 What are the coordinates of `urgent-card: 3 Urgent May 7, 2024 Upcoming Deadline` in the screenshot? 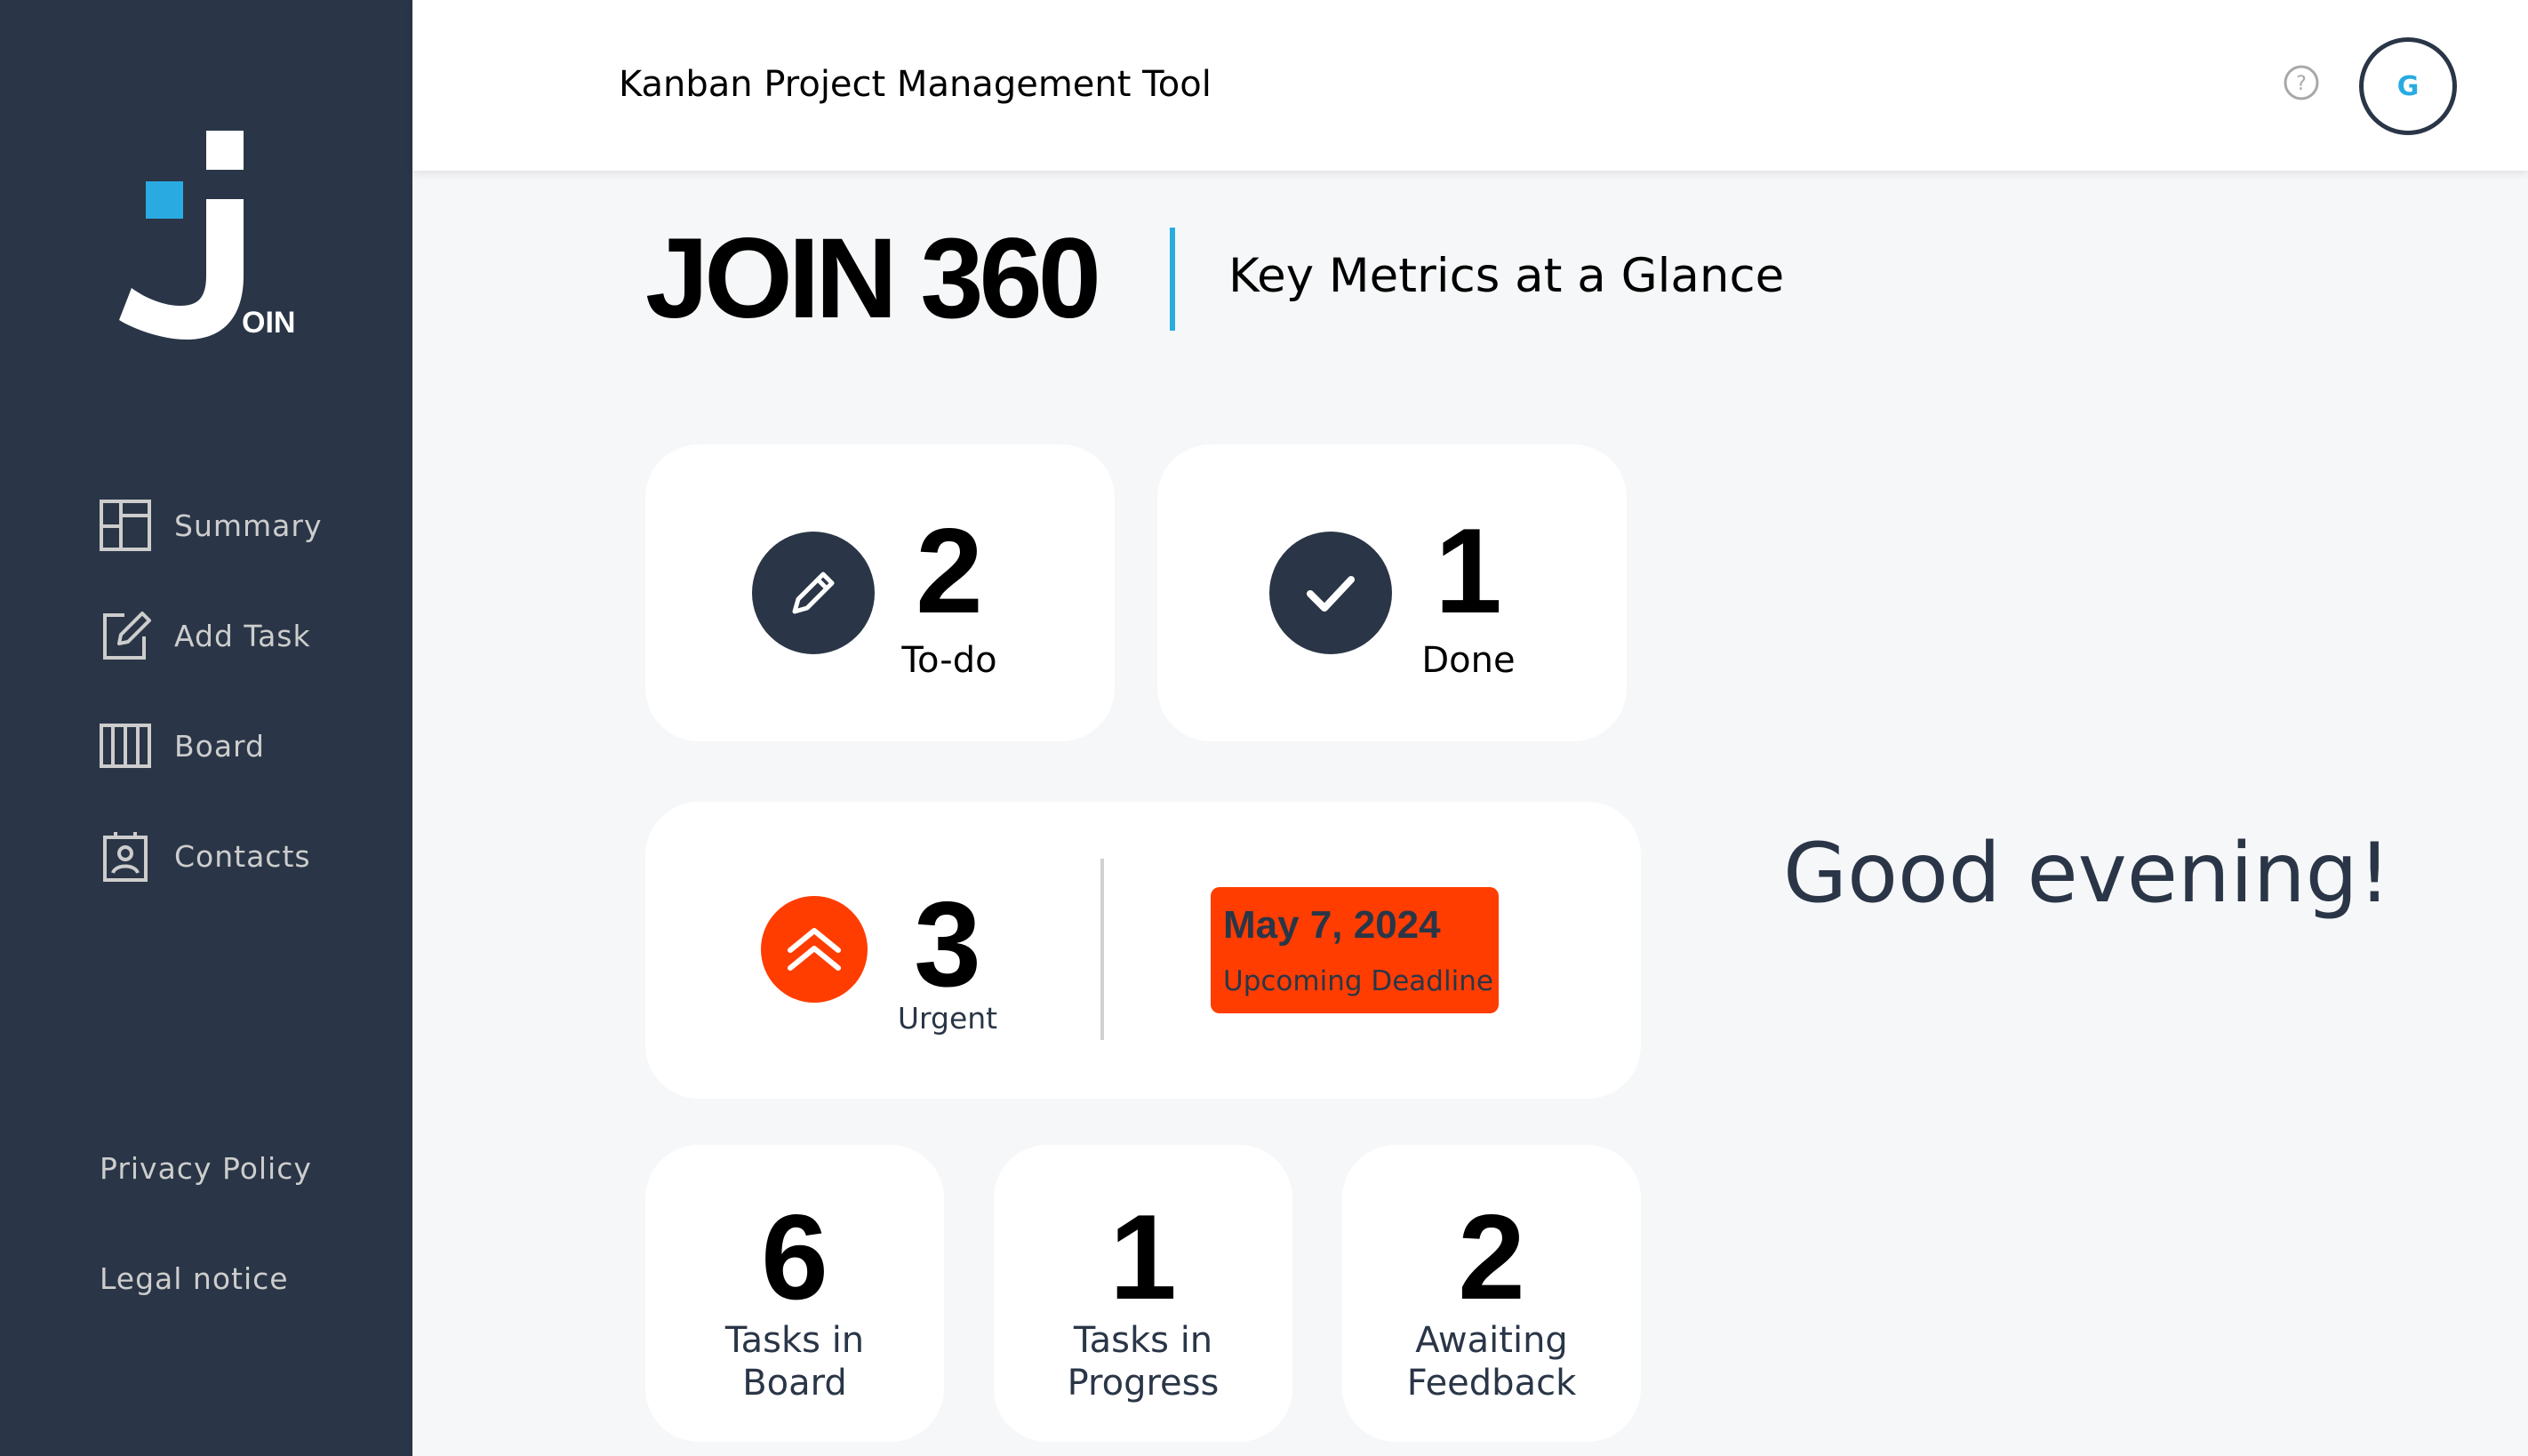 It's located at (1143, 950).